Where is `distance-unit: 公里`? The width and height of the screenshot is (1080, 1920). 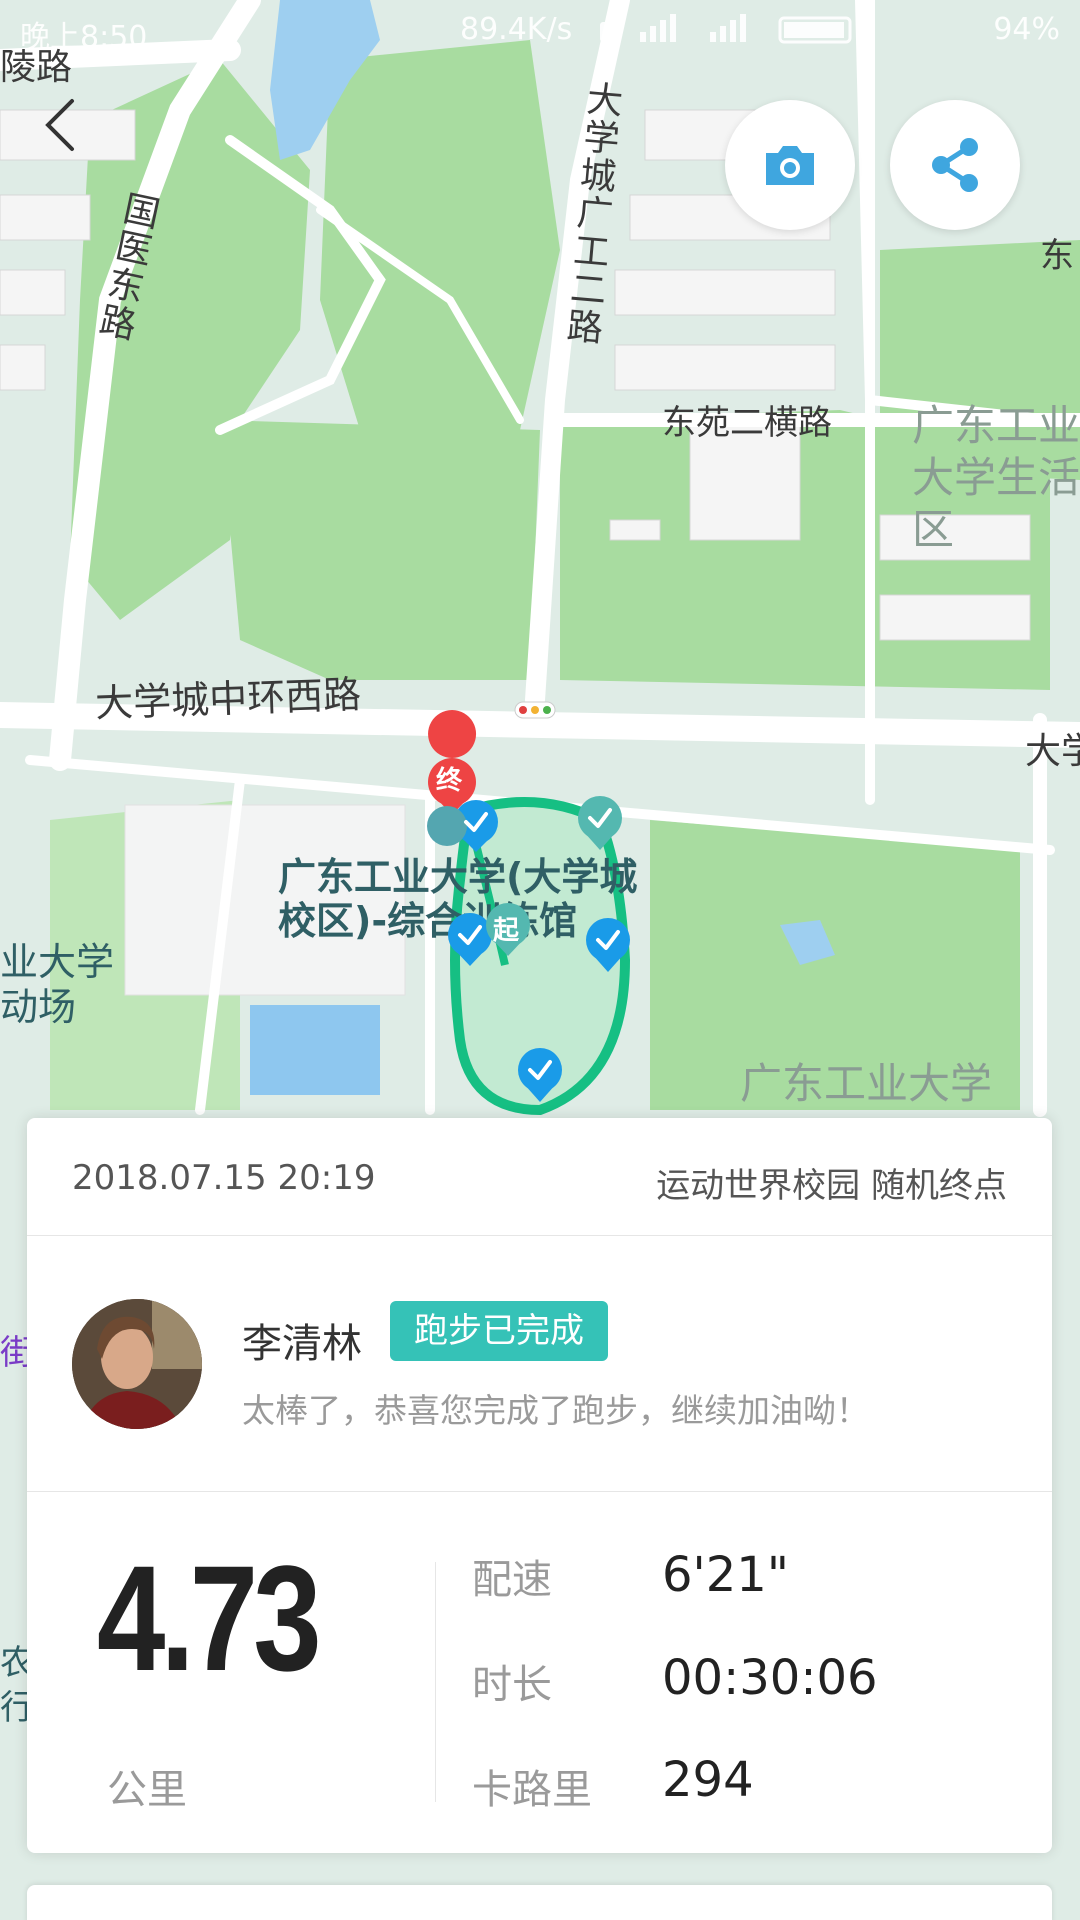 distance-unit: 公里 is located at coordinates (147, 1790).